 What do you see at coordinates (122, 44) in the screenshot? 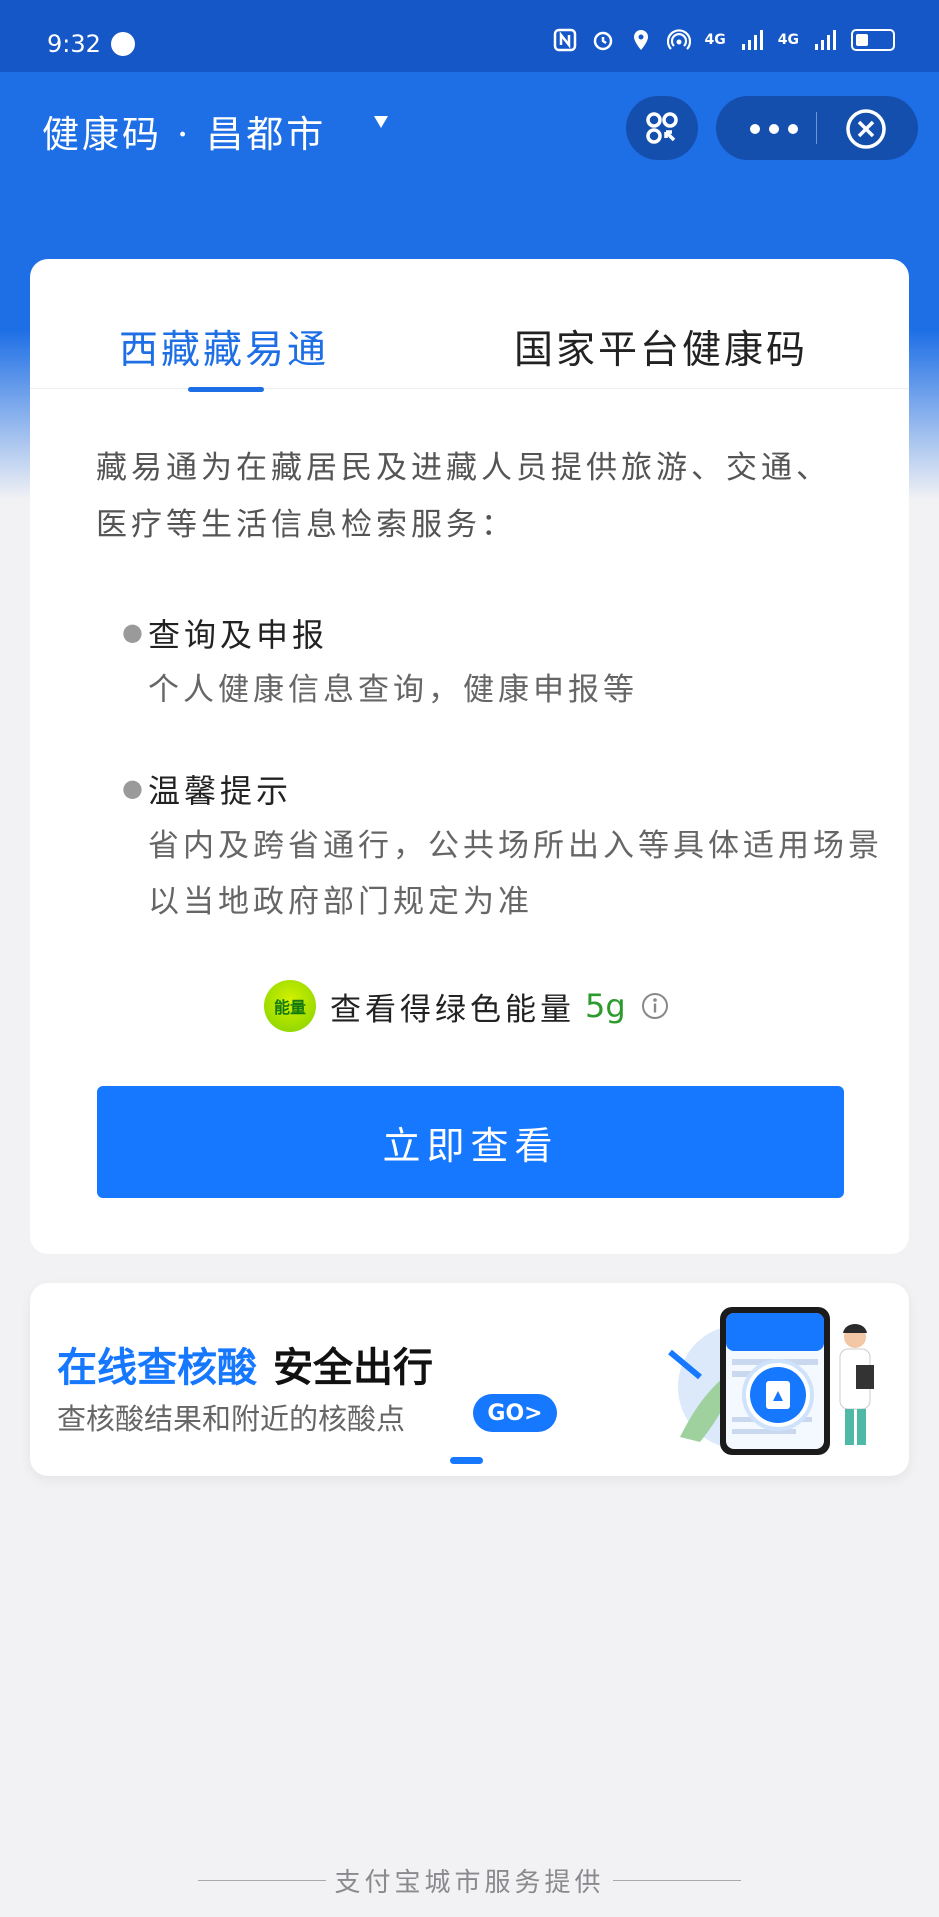
I see `sound-wave-icon` at bounding box center [122, 44].